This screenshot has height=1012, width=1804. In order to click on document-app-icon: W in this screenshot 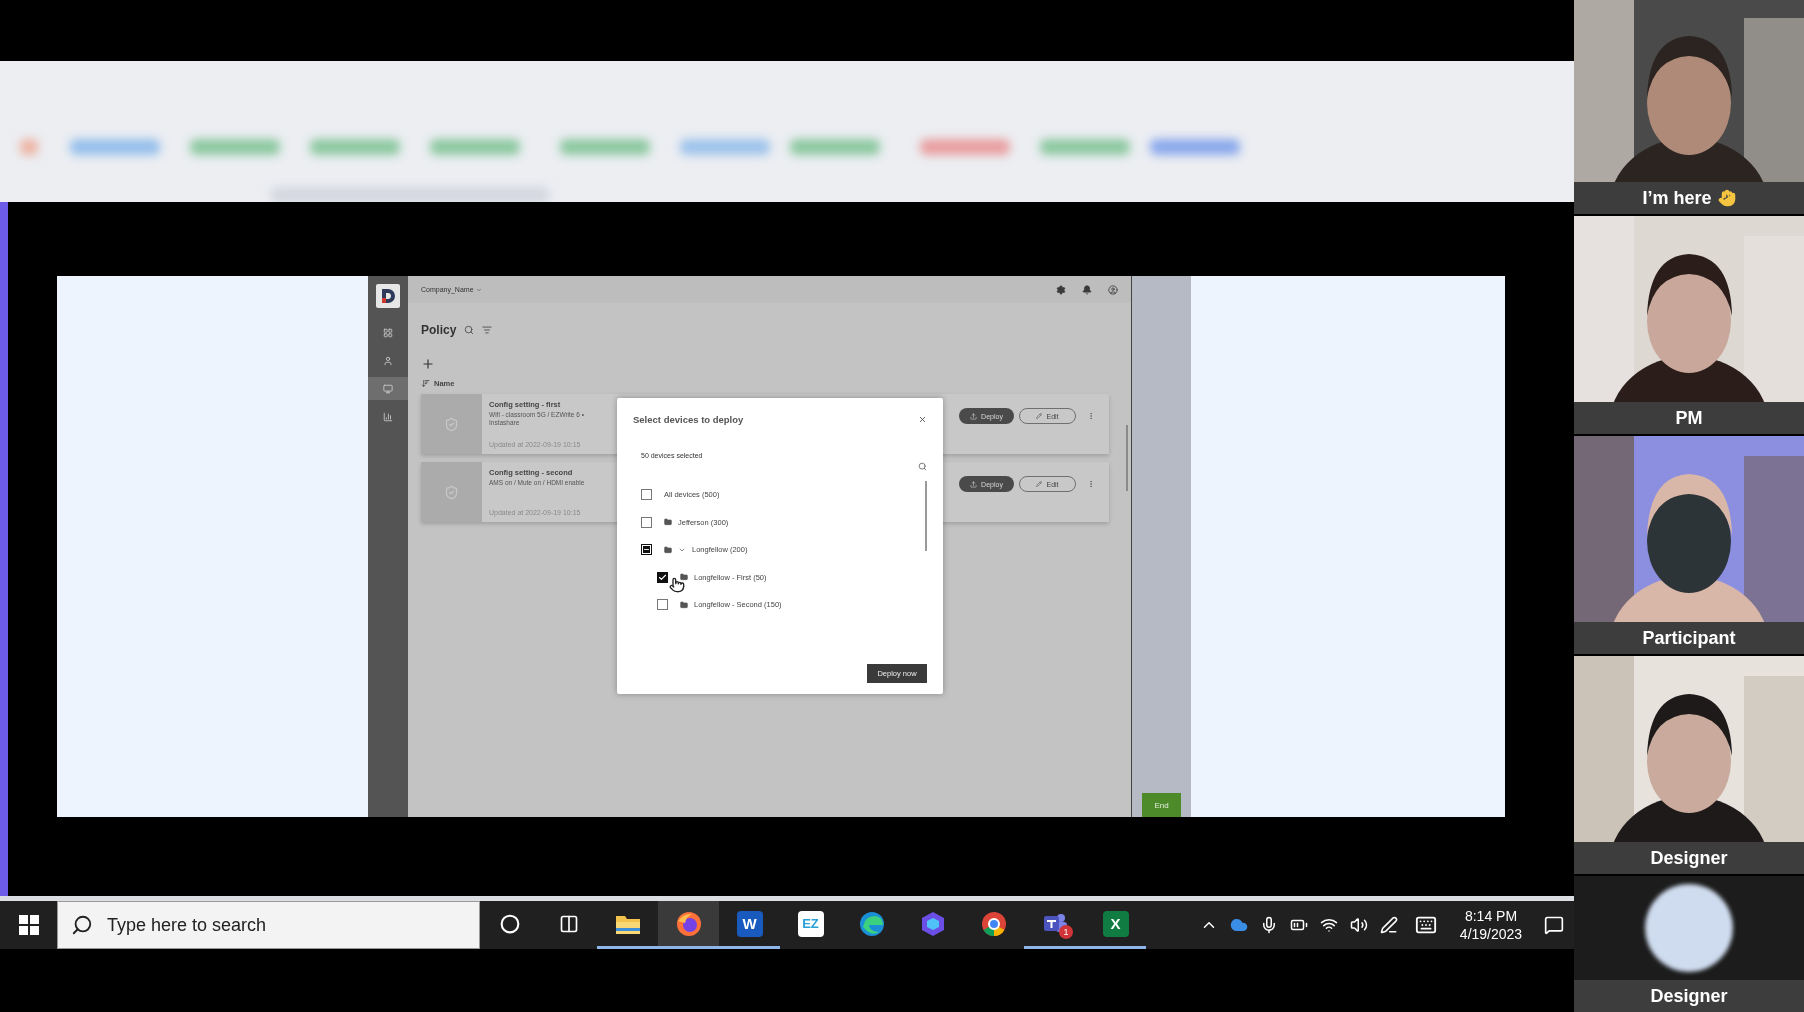, I will do `click(749, 923)`.